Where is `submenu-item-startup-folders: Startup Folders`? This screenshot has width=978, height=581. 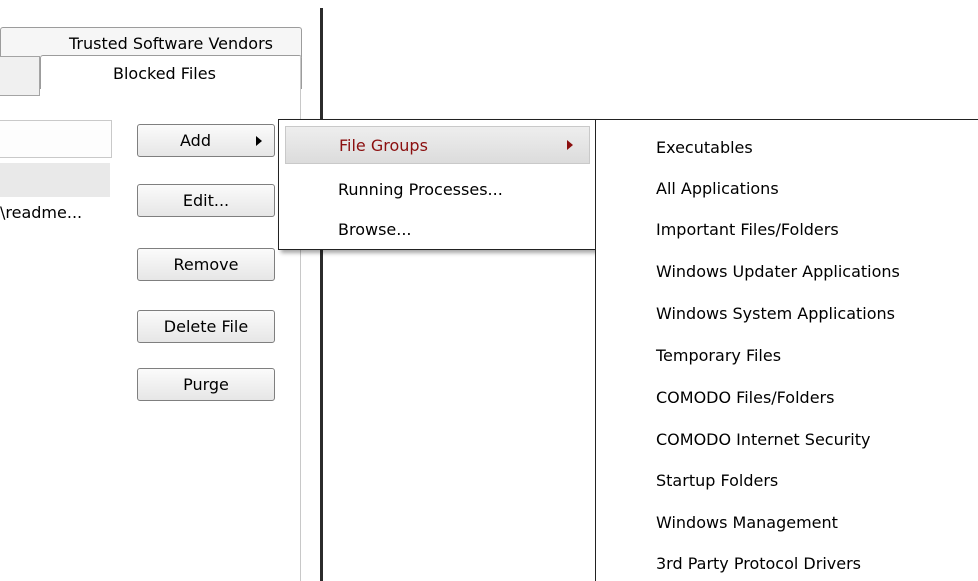
submenu-item-startup-folders: Startup Folders is located at coordinates (717, 483).